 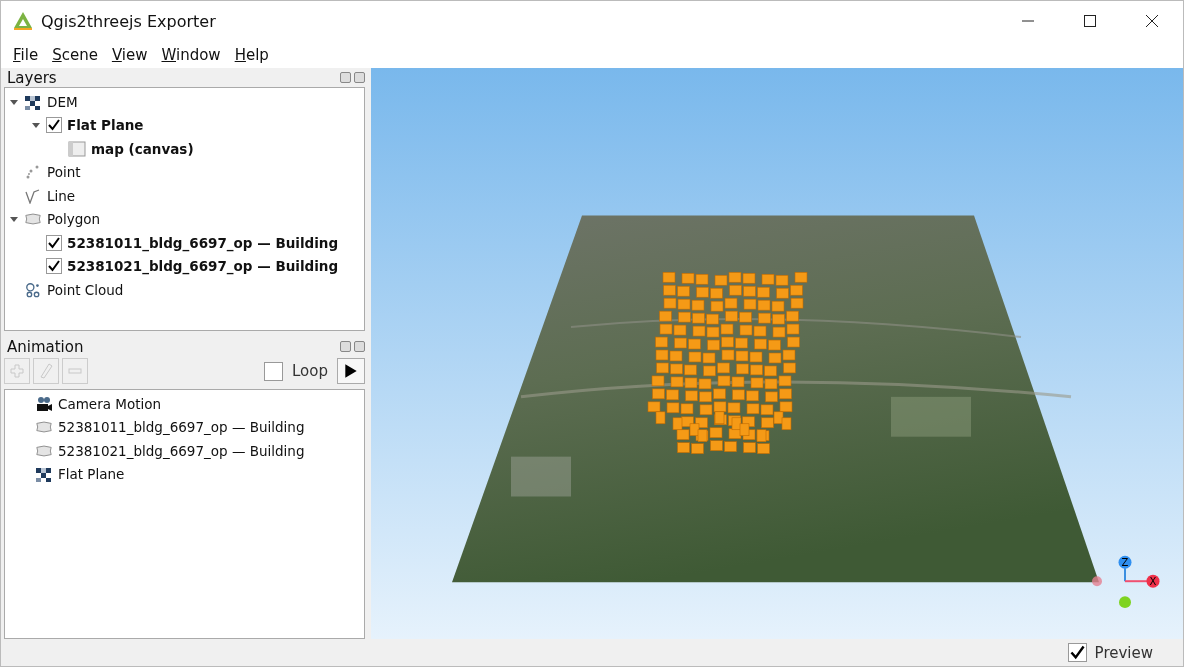 What do you see at coordinates (1152, 21) in the screenshot?
I see `close-icon` at bounding box center [1152, 21].